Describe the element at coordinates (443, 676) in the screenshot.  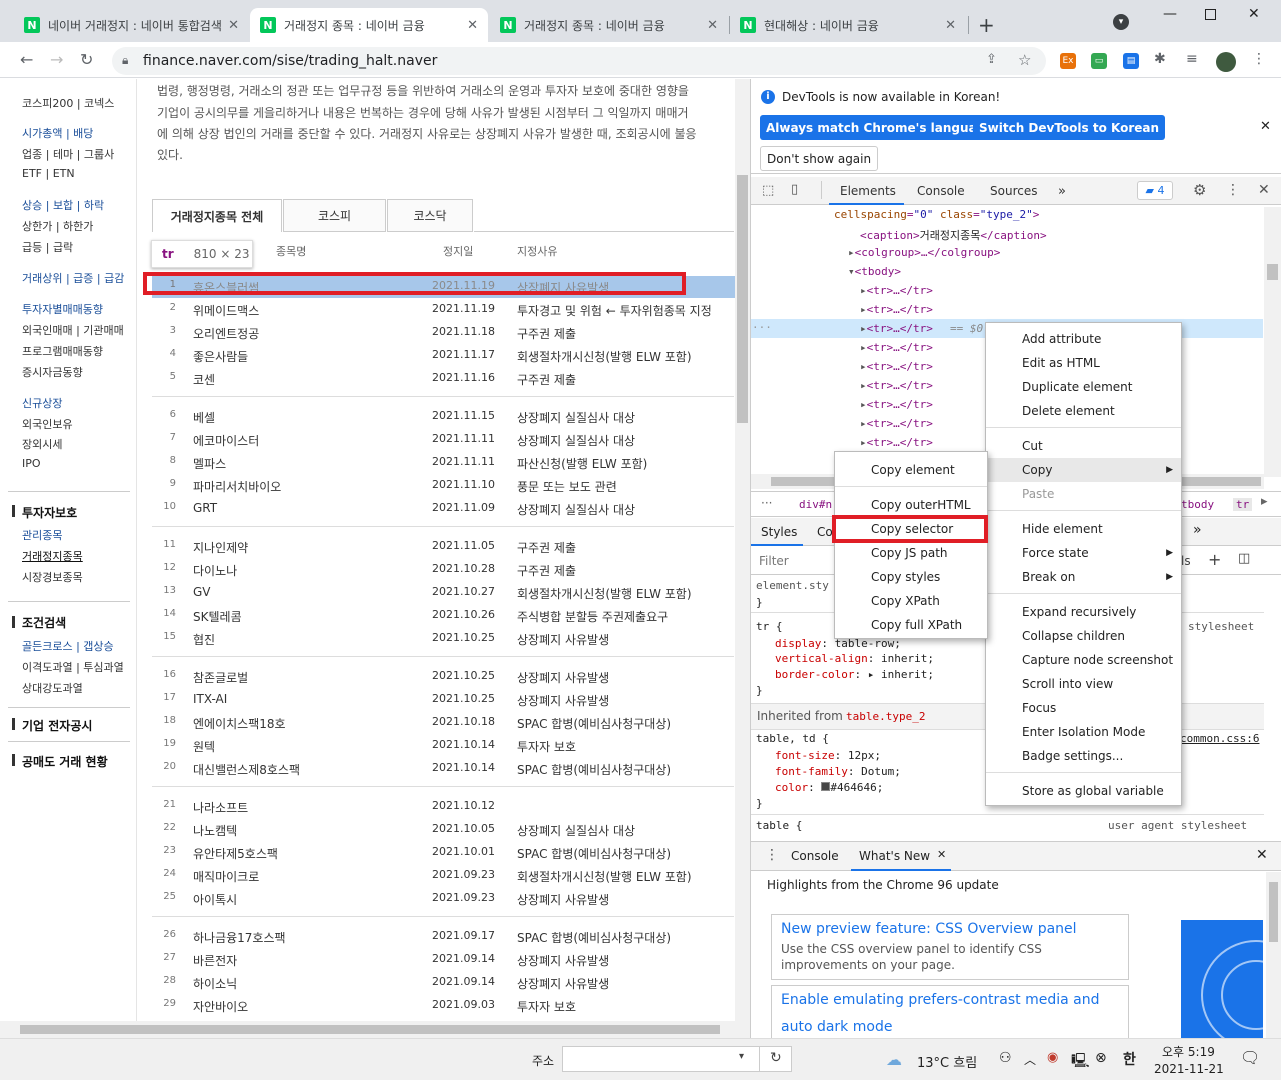
I see `table-row: 16 참존글로벌 2021.10.25 상장폐지 사유발생` at that location.